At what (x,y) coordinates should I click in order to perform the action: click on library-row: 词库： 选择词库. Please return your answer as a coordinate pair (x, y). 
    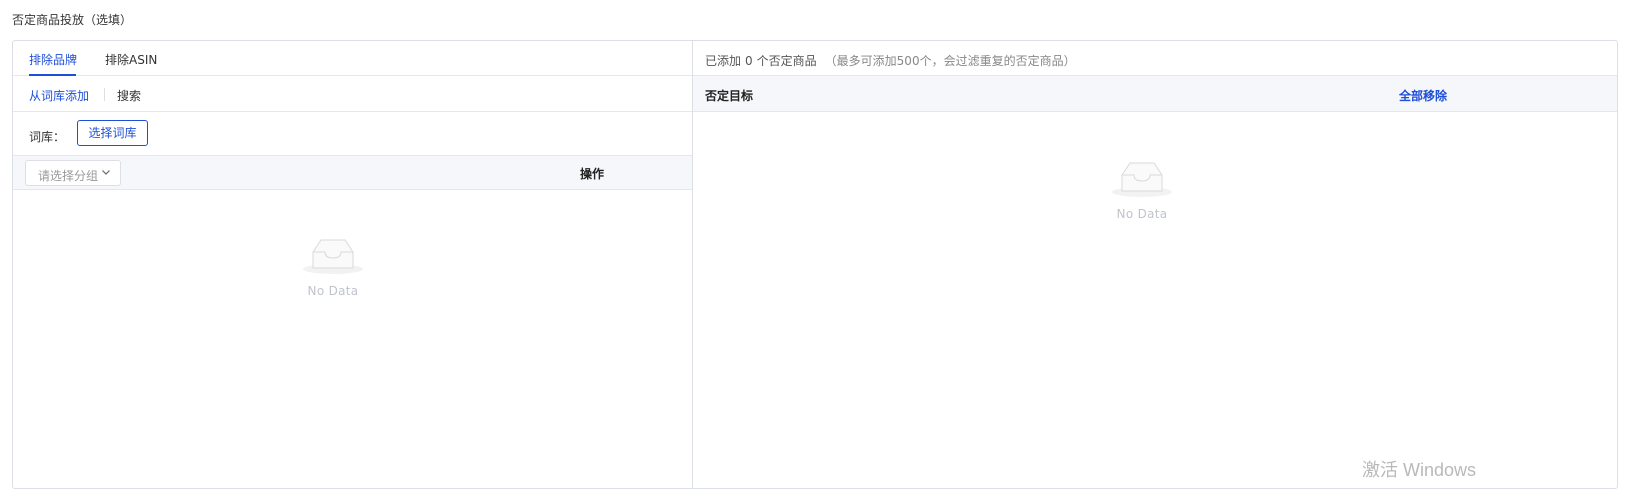
    Looking at the image, I should click on (352, 134).